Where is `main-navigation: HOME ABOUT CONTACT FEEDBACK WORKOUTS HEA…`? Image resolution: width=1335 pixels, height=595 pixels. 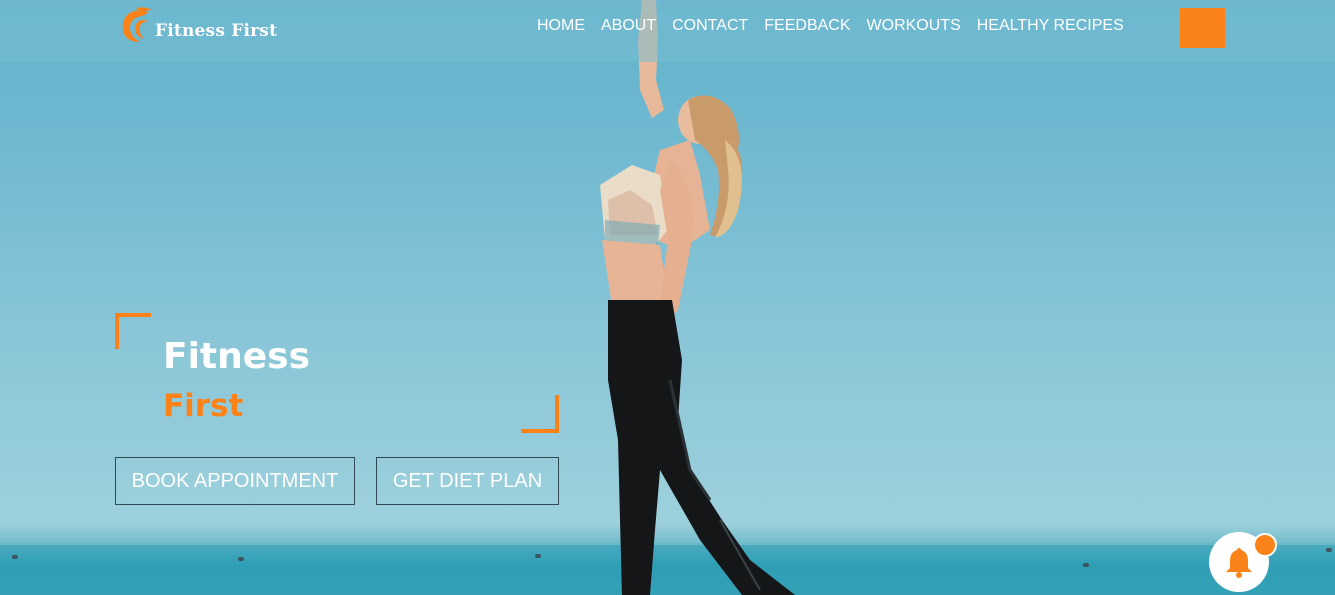 main-navigation: HOME ABOUT CONTACT FEEDBACK WORKOUTS HEA… is located at coordinates (838, 26).